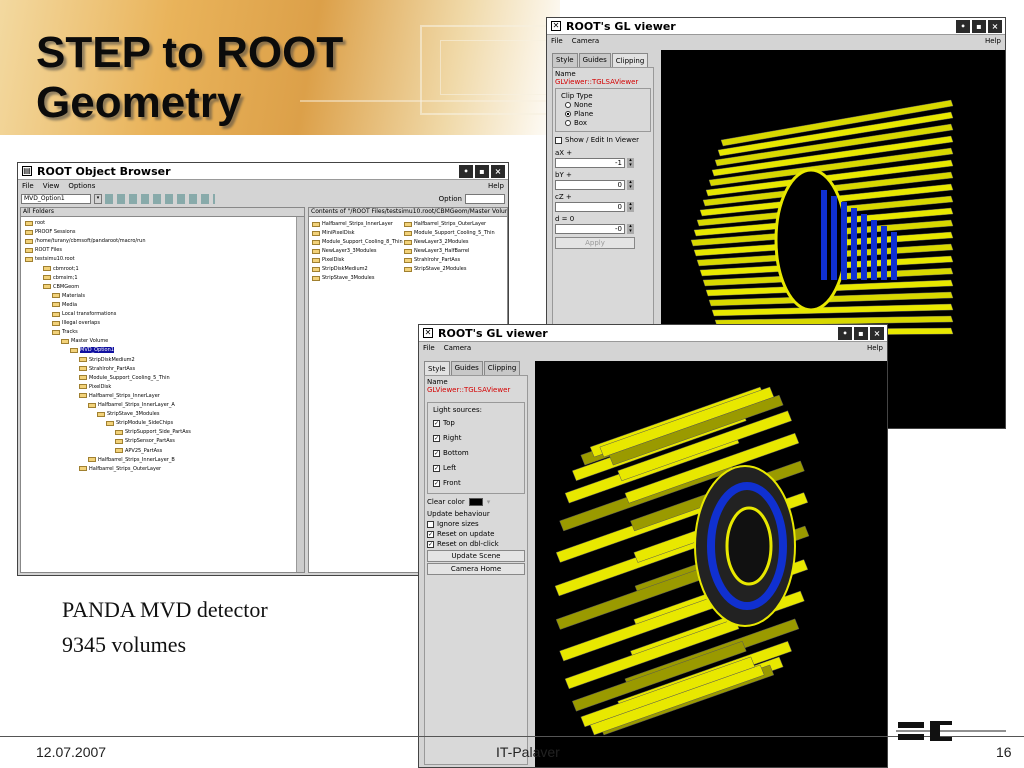 Image resolution: width=1024 pixels, height=768 pixels. I want to click on content-item: StripStave_2Modules, so click(435, 269).